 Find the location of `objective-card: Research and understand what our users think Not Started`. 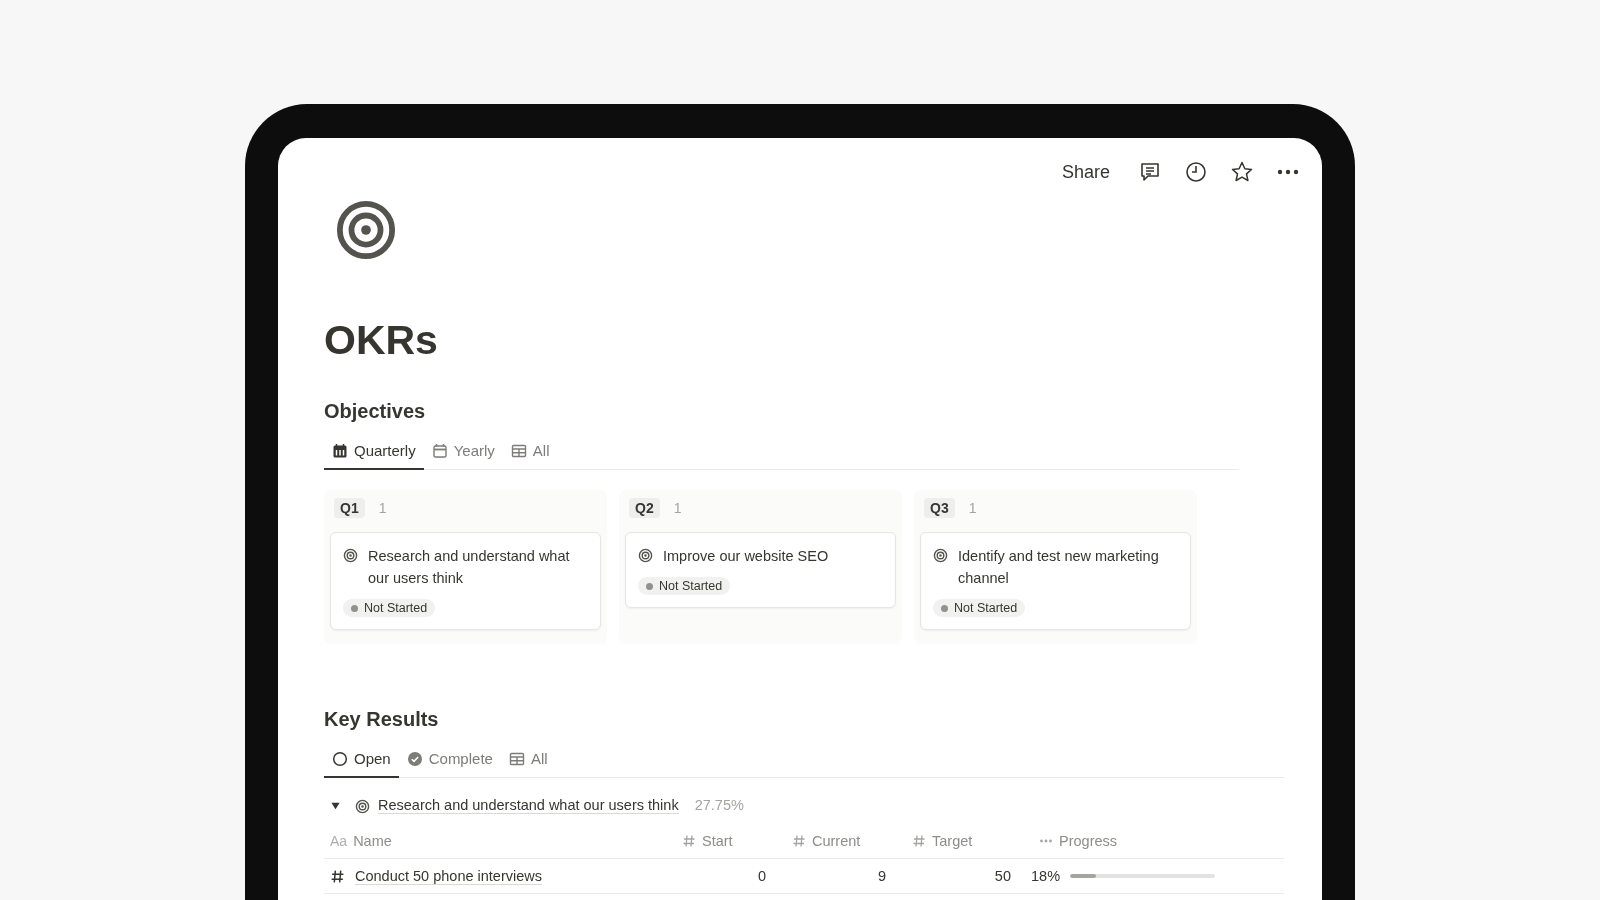

objective-card: Research and understand what our users think Not Started is located at coordinates (465, 581).